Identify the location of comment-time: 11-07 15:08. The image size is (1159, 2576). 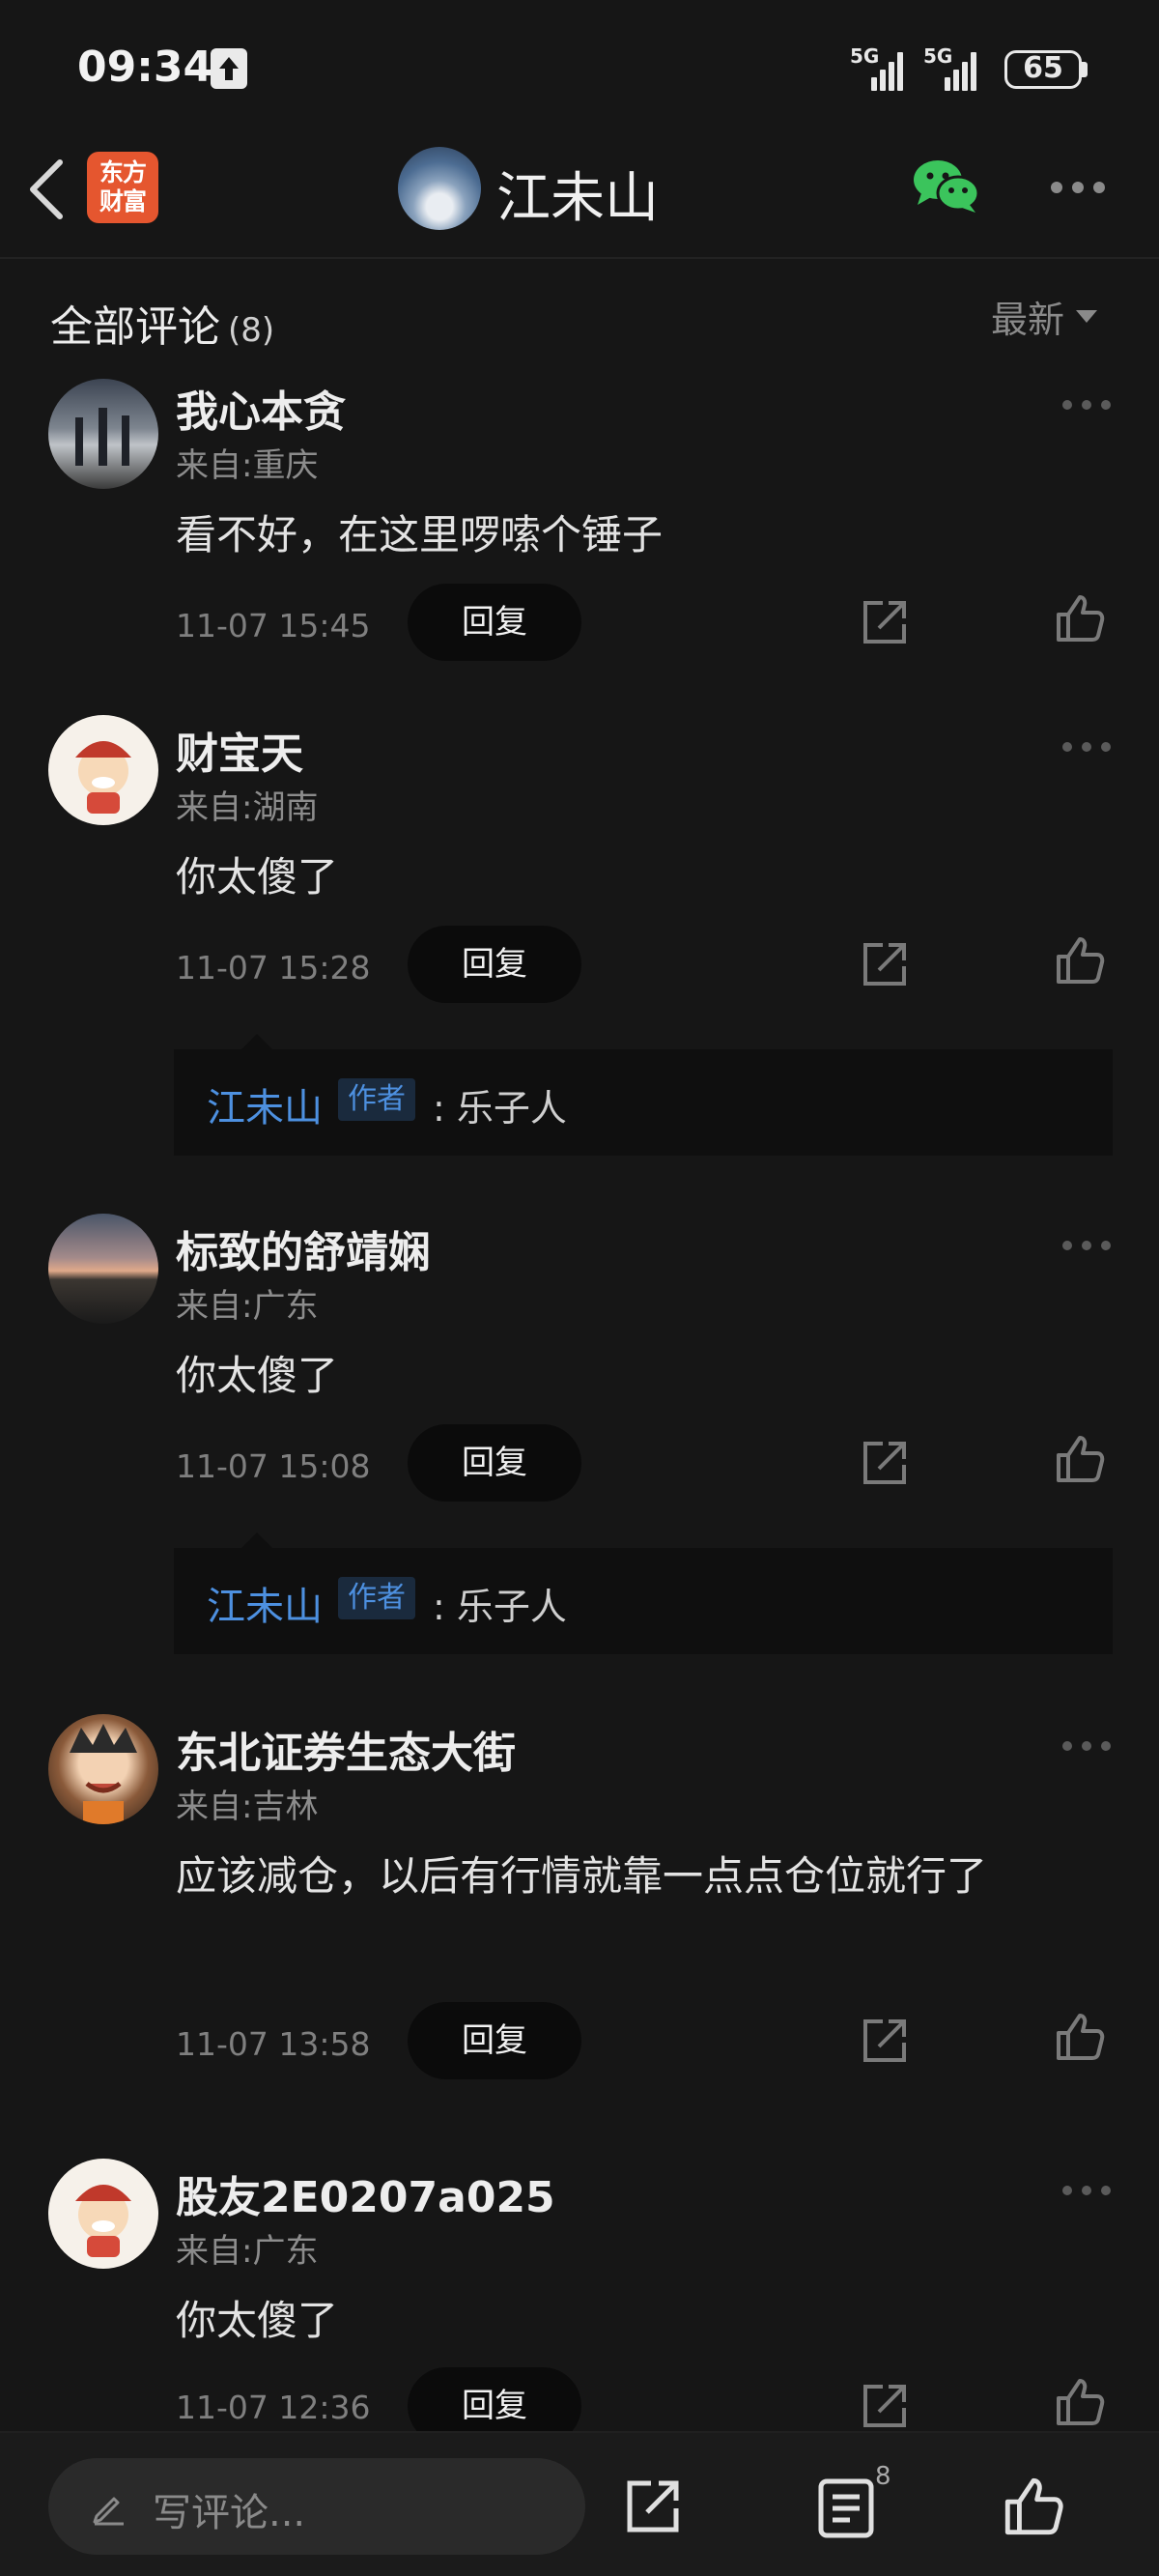
(273, 1466).